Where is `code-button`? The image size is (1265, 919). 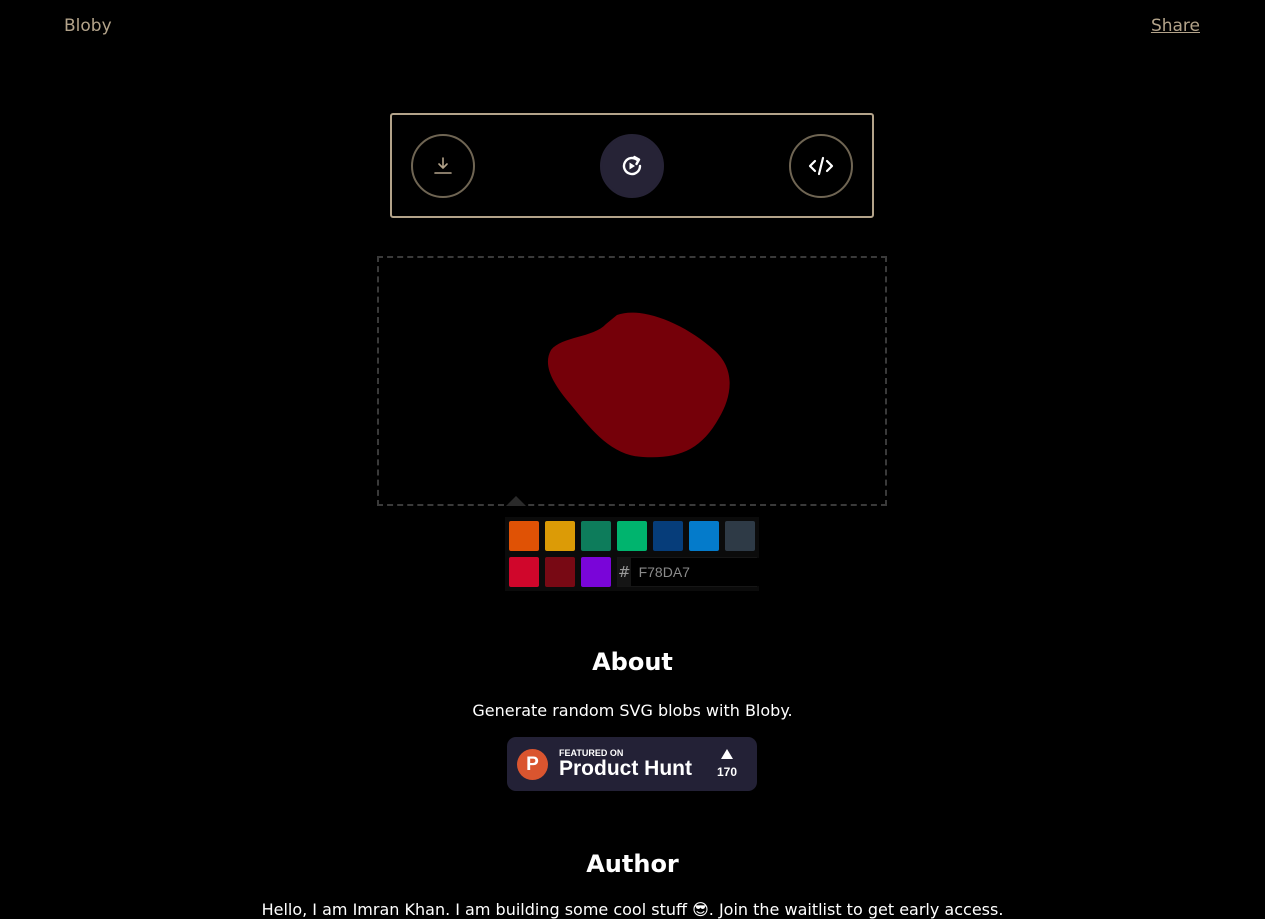
code-button is located at coordinates (821, 166).